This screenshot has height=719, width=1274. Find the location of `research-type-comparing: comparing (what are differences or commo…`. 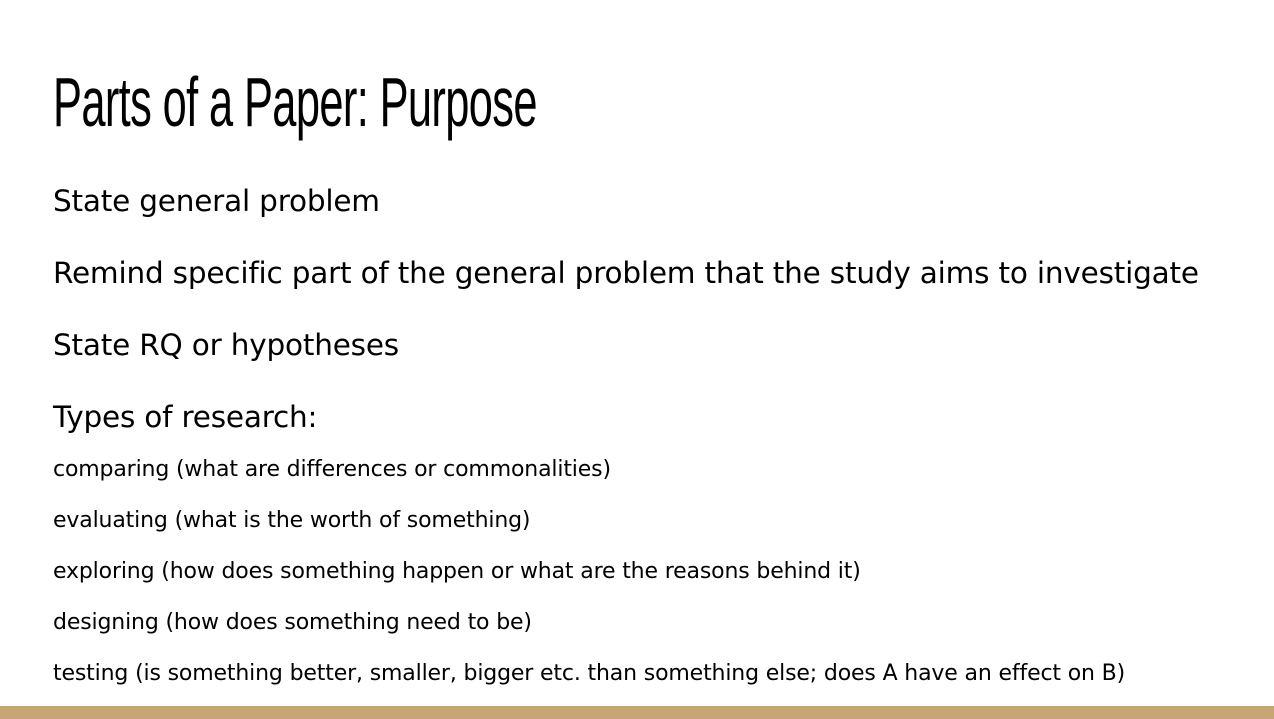

research-type-comparing: comparing (what are differences or commo… is located at coordinates (332, 469).